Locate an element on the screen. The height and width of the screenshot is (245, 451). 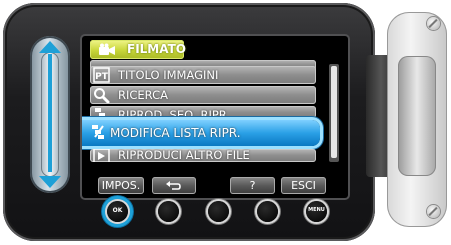
screw-bottom is located at coordinates (433, 211).